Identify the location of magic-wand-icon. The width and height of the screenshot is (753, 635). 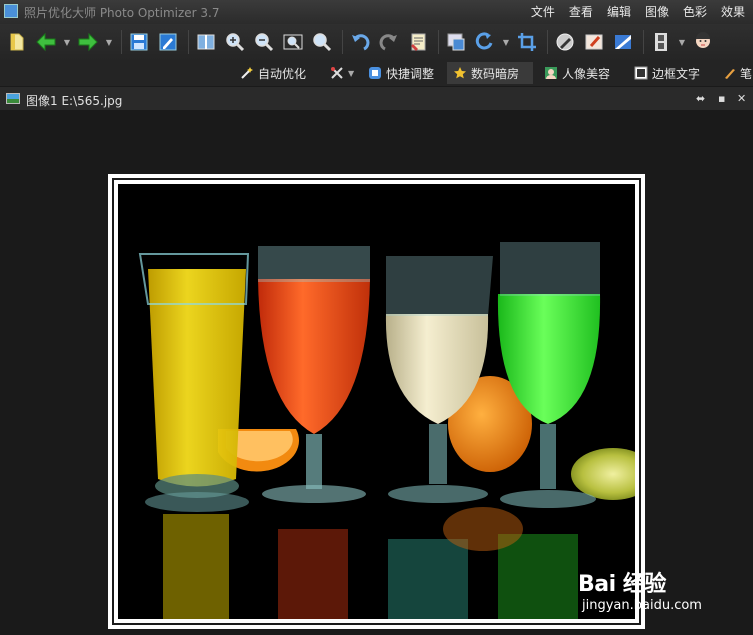
(247, 73).